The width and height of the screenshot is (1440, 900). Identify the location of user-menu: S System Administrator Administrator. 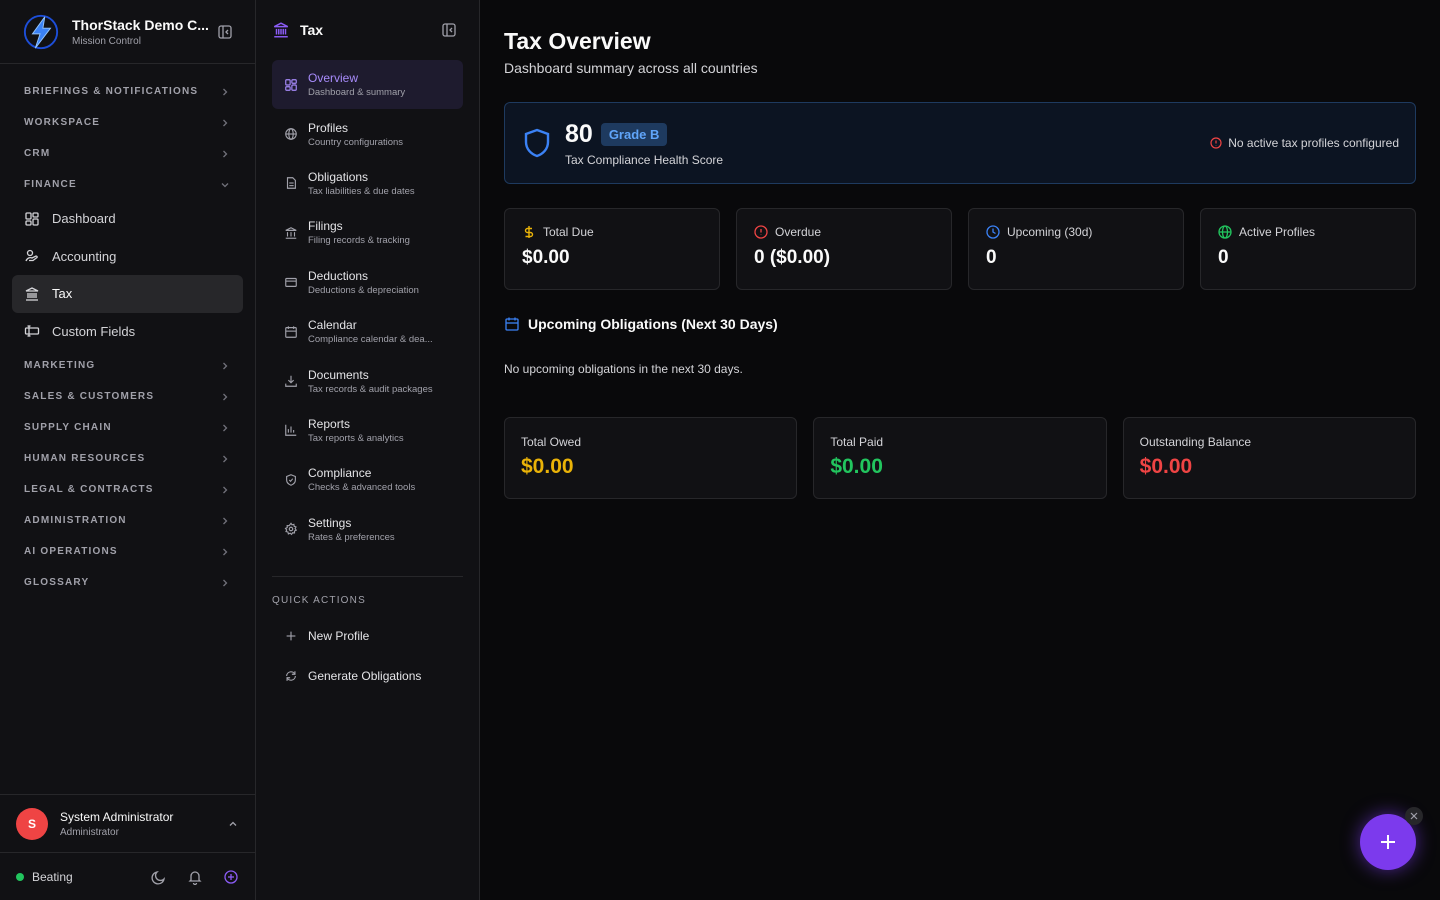
(127, 823).